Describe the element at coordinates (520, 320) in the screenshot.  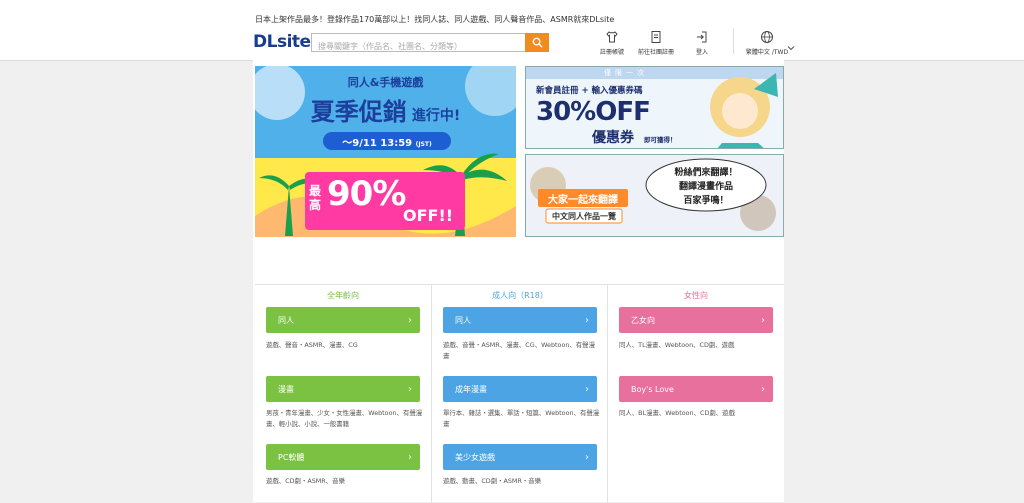
I see `category-button-adult-doujin: 同人 ›` at that location.